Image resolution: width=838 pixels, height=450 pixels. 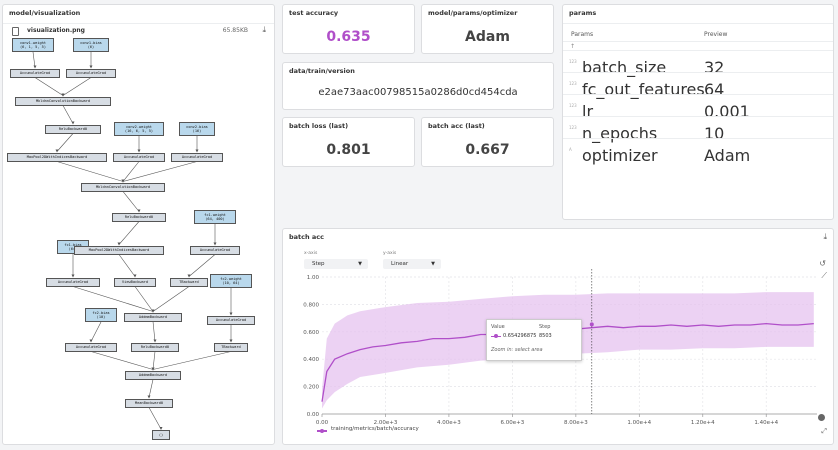 I want to click on column-header-preview: Preview, so click(x=715, y=34).